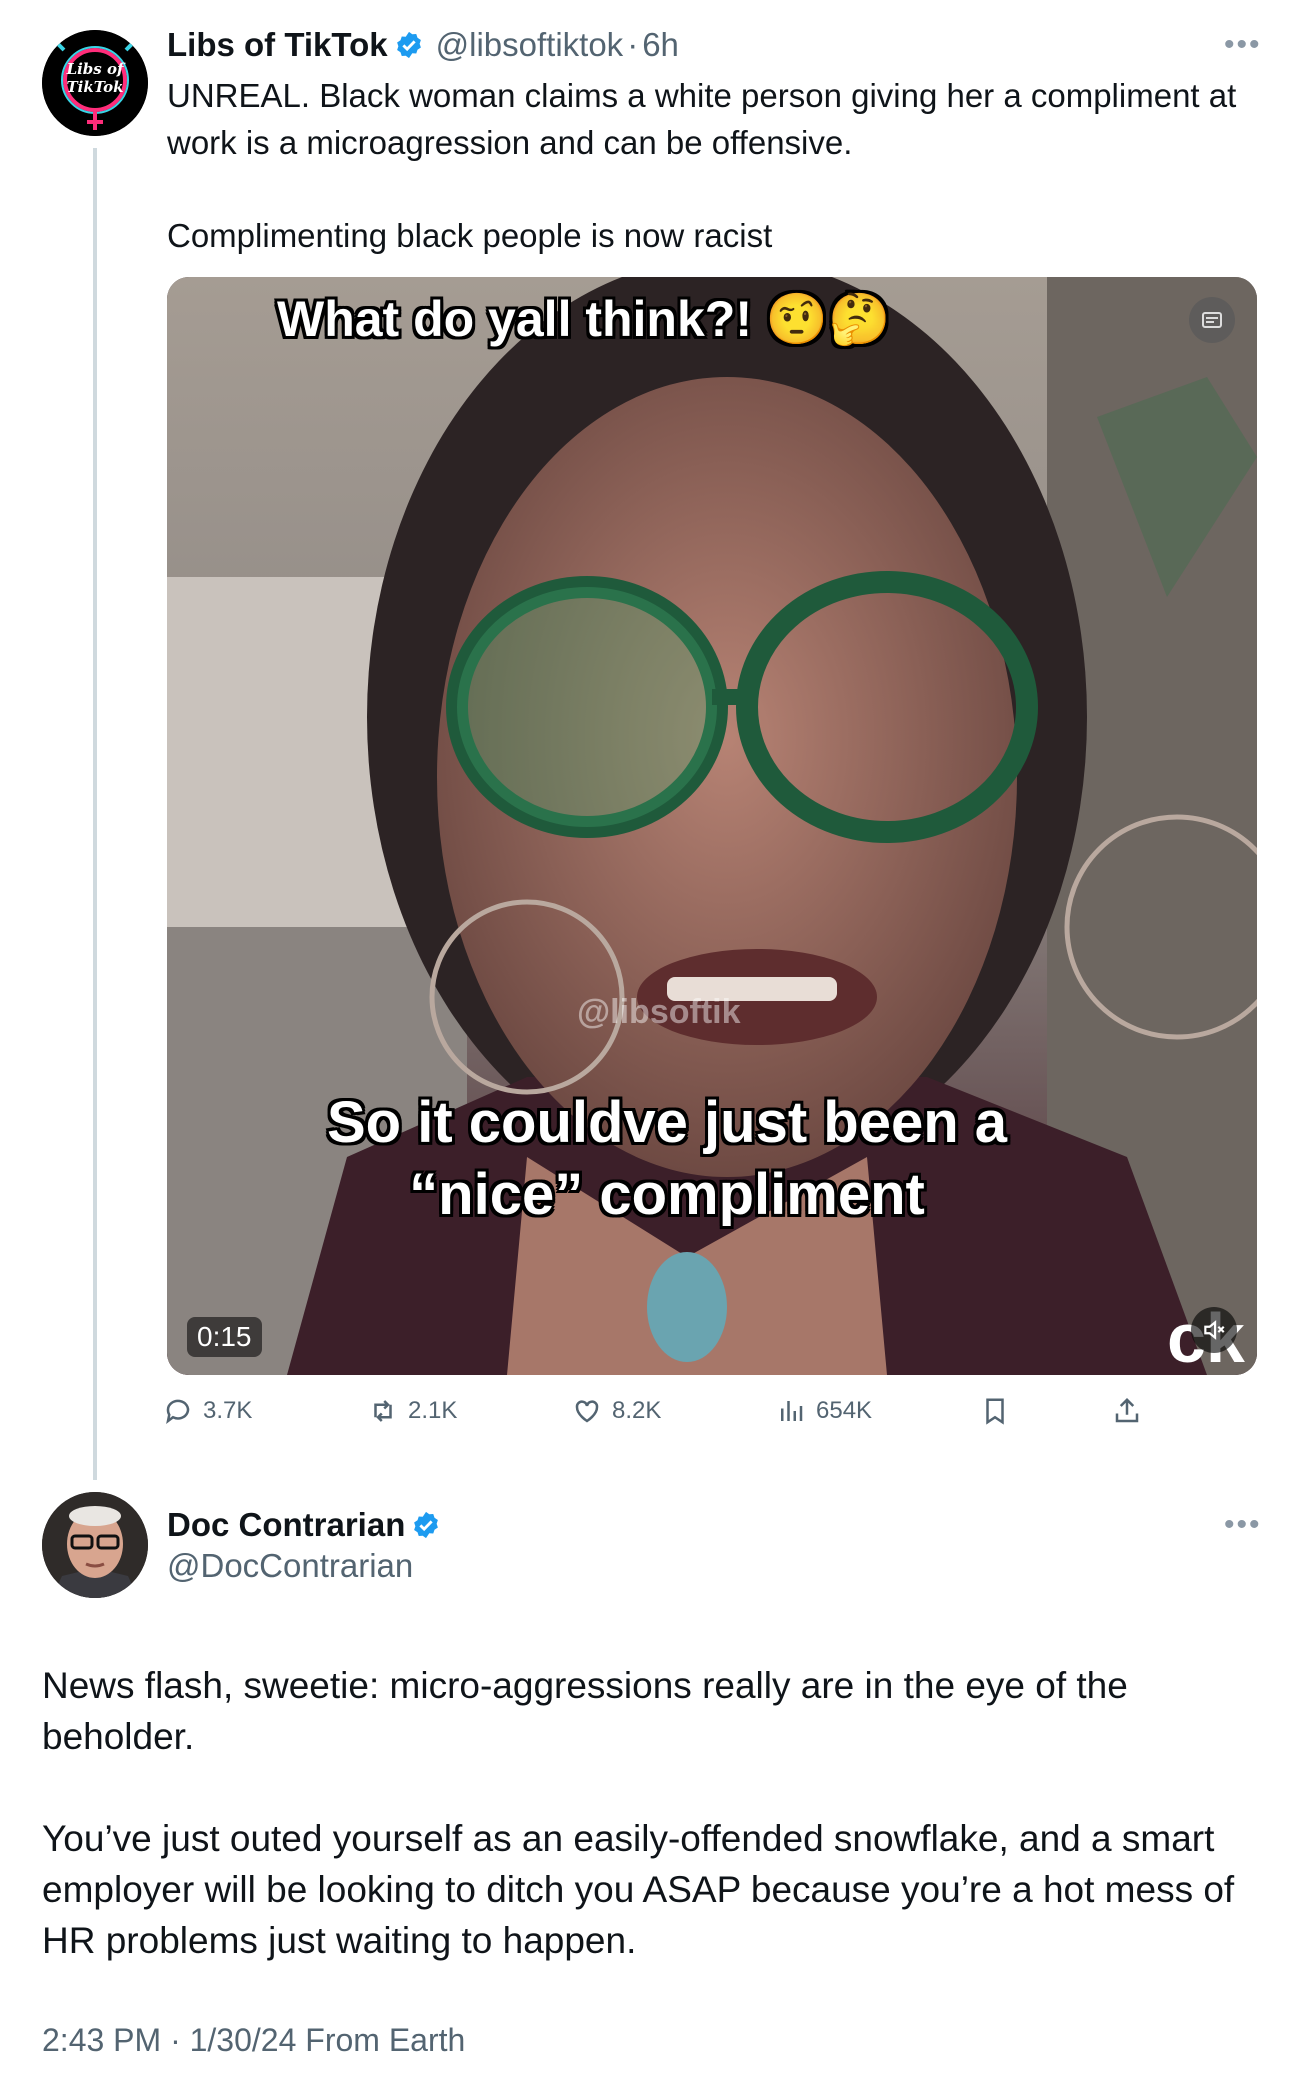 This screenshot has width=1302, height=2084. What do you see at coordinates (277, 45) in the screenshot?
I see `author-name: Libs of TikTok` at bounding box center [277, 45].